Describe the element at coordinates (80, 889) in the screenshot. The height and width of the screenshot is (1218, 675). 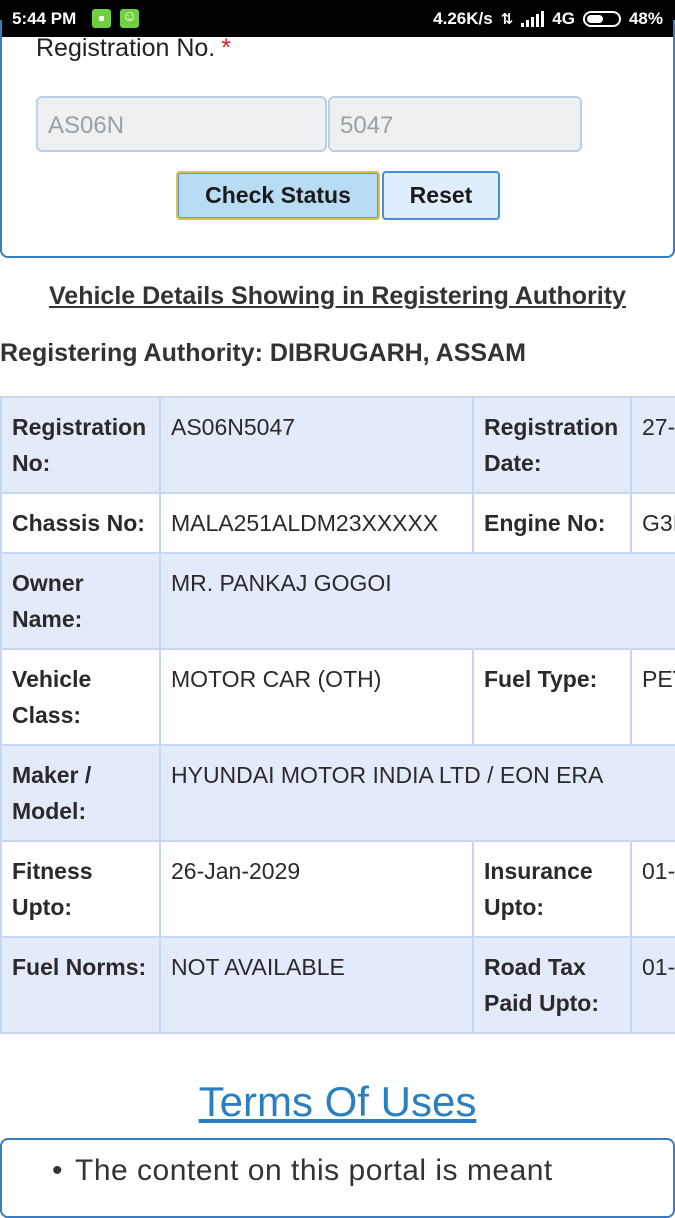
I see `cell-label: Fitness Upto:` at that location.